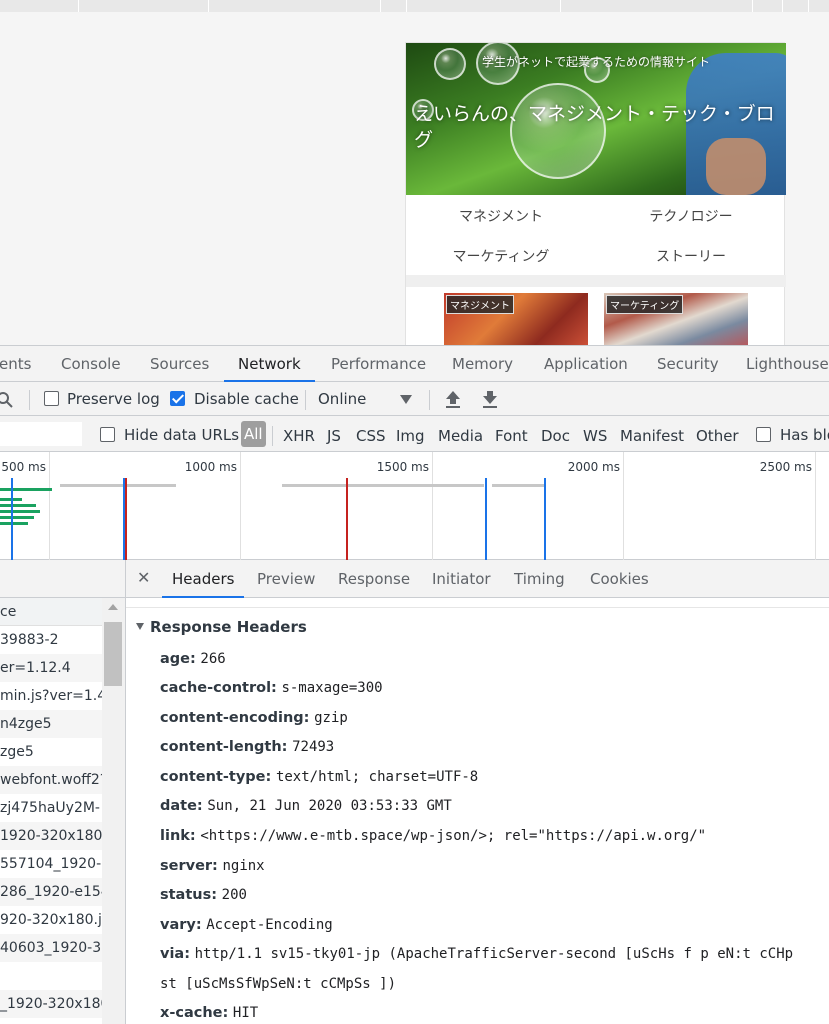  I want to click on request-row: 40603_1920-32, so click(51, 948).